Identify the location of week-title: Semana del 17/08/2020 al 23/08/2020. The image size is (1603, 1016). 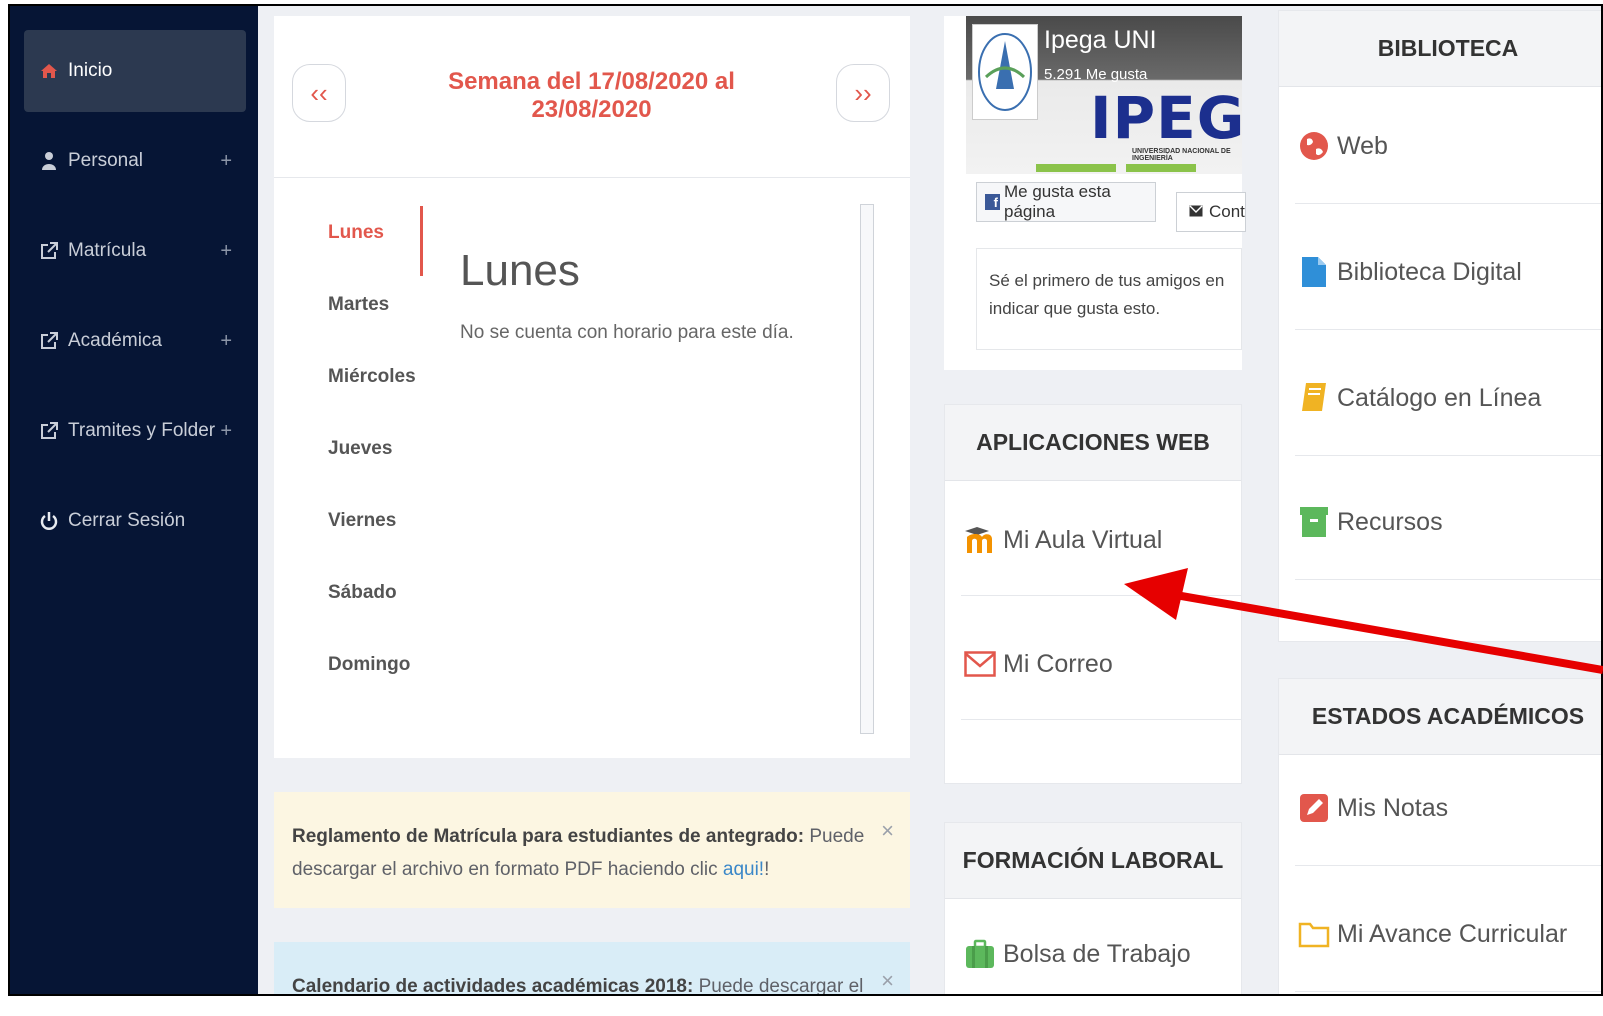
(591, 95).